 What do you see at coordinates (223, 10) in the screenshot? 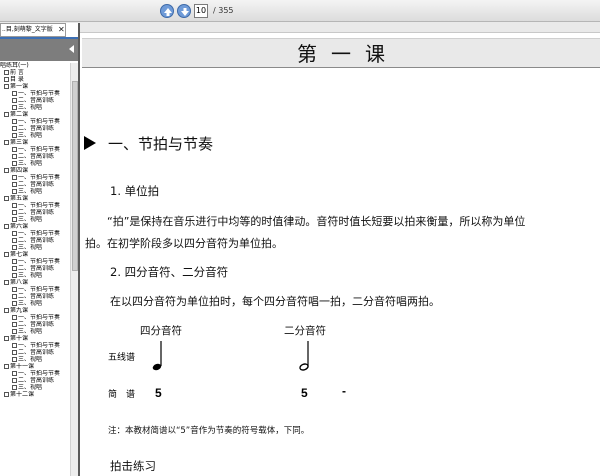
I see `page-total: / 355` at bounding box center [223, 10].